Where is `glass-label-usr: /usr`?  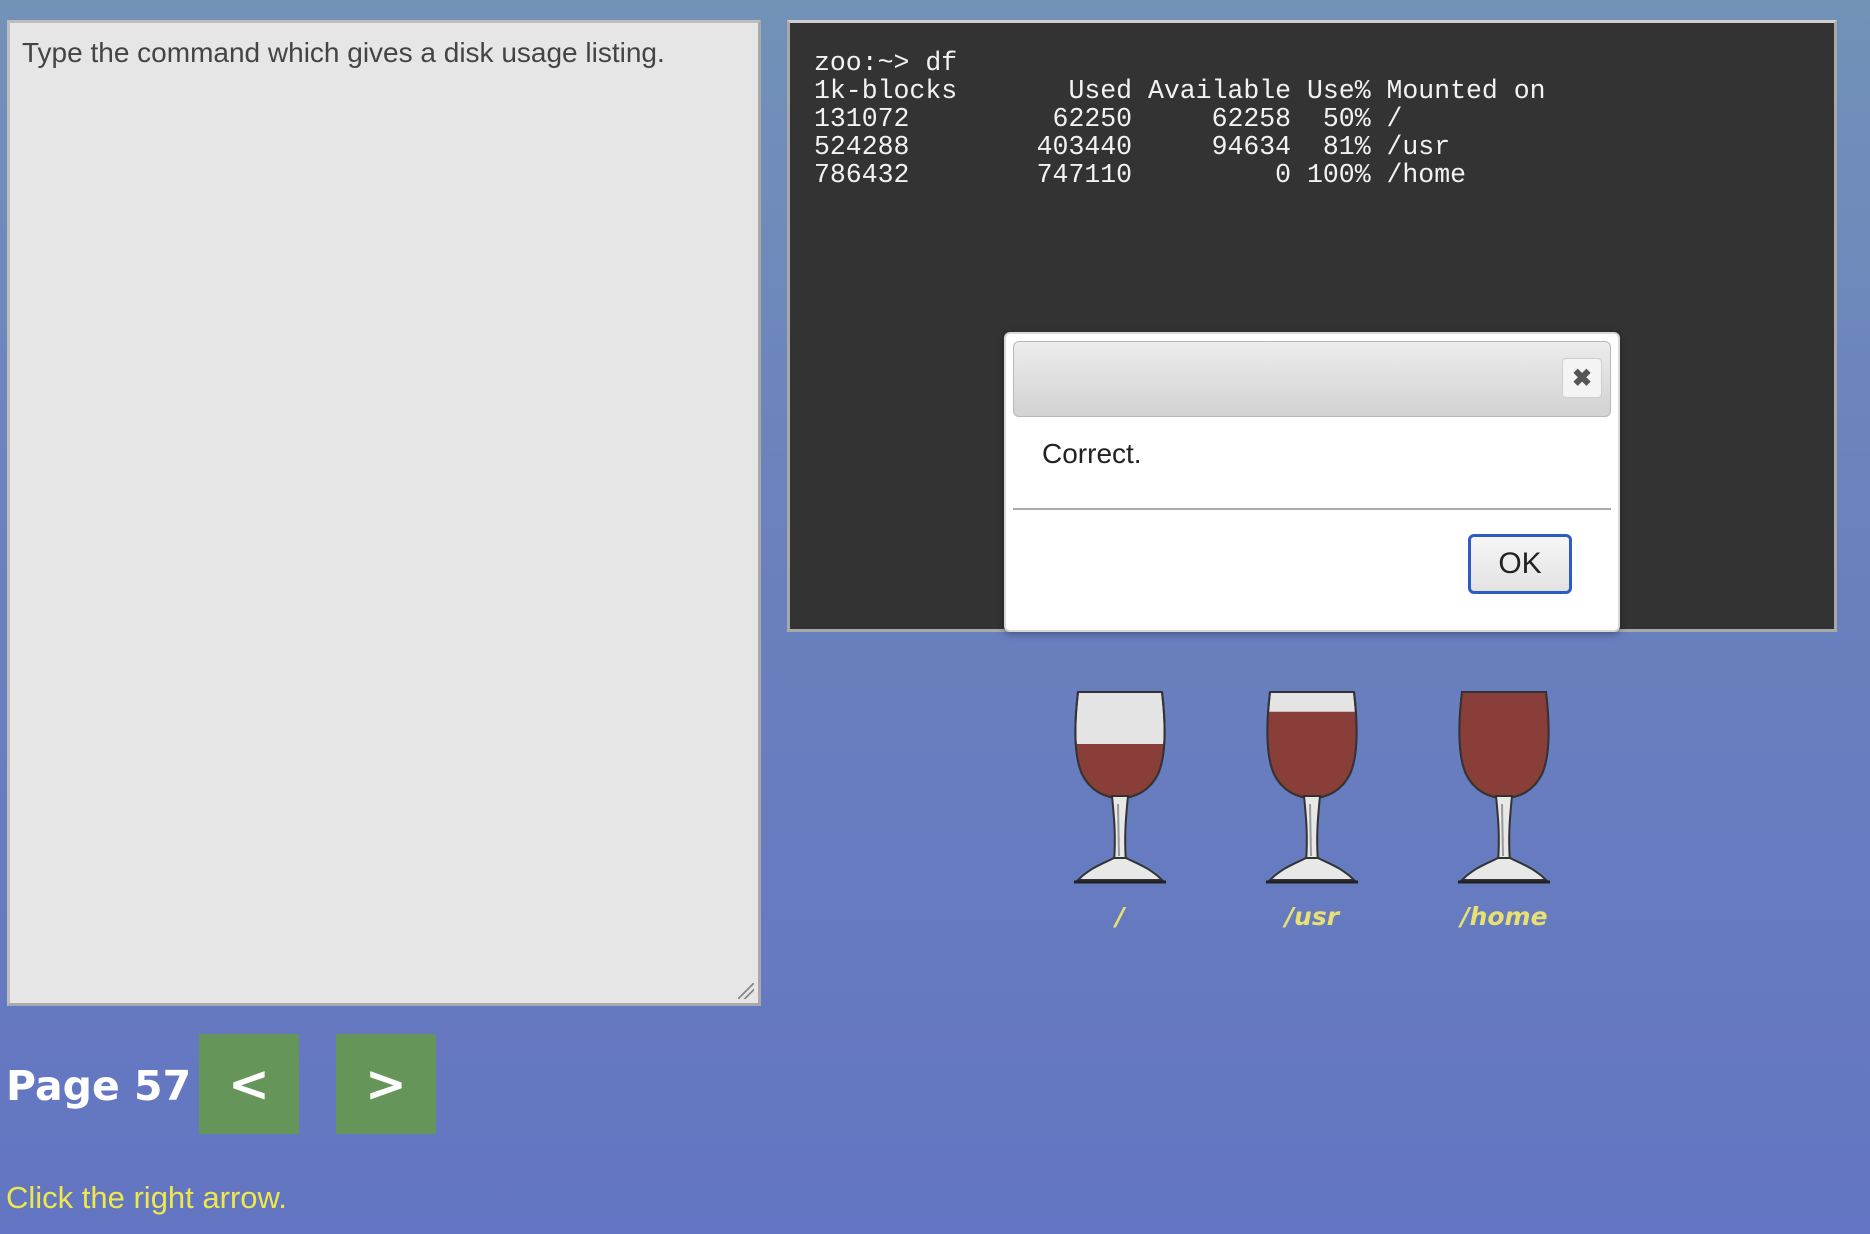
glass-label-usr: /usr is located at coordinates (1312, 916).